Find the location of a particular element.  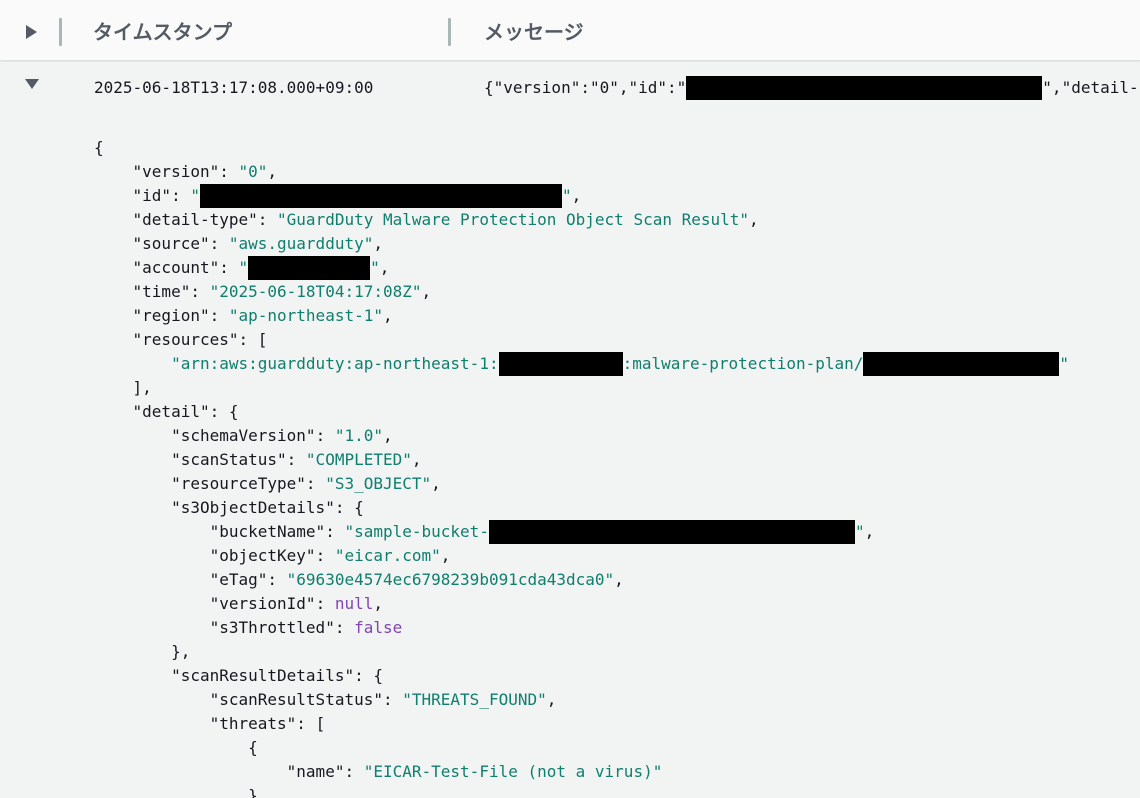

json-string: "1.0" is located at coordinates (358, 435).